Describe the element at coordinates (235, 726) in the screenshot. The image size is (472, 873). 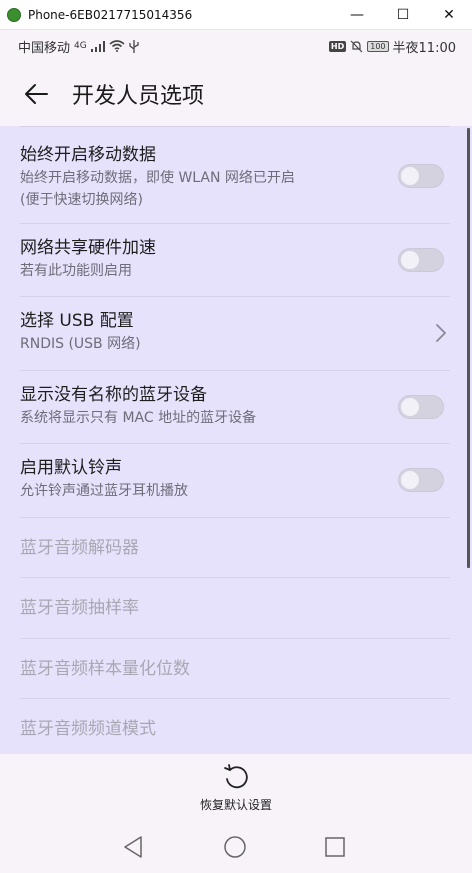
I see `setting-bt-channel-mode: 蓝牙音频频道模式` at that location.